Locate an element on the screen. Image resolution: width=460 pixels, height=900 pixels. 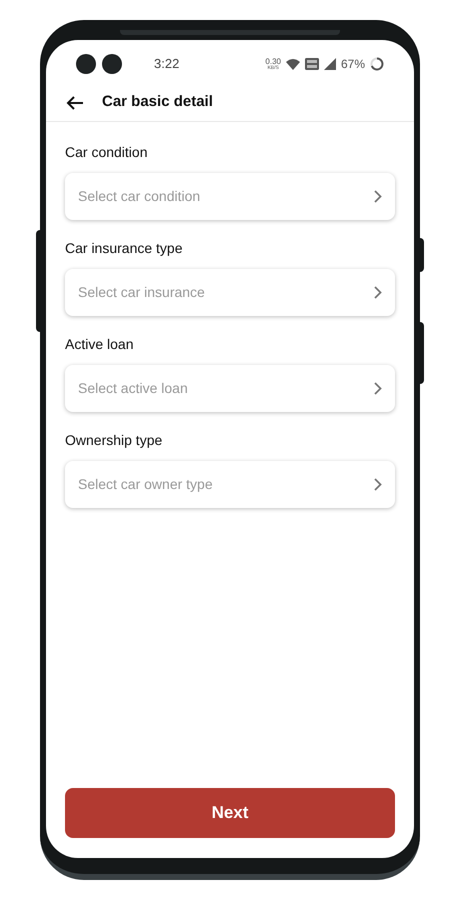
next-button: Next is located at coordinates (230, 813).